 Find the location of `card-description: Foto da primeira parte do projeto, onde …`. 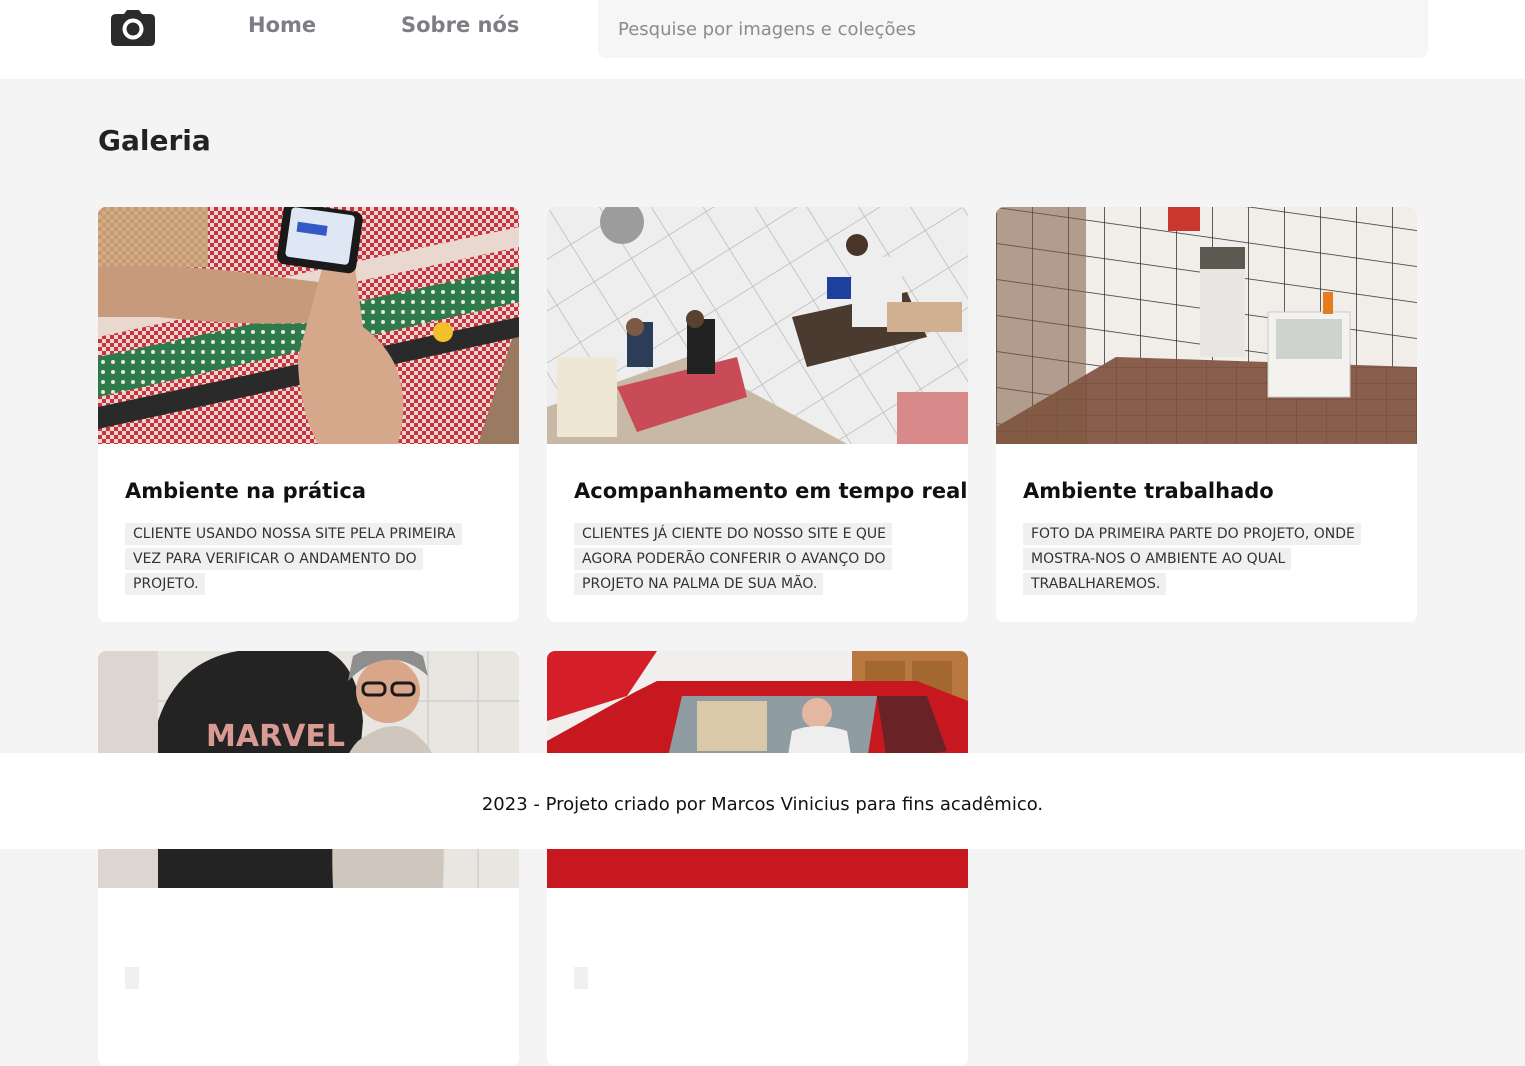

card-description: Foto da primeira parte do projeto, onde … is located at coordinates (1203, 559).